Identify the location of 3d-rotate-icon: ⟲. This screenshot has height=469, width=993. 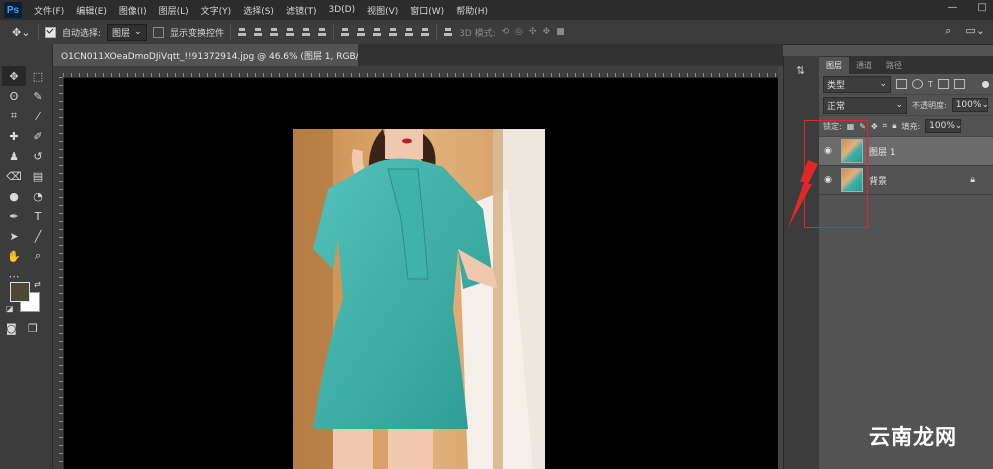
(506, 32).